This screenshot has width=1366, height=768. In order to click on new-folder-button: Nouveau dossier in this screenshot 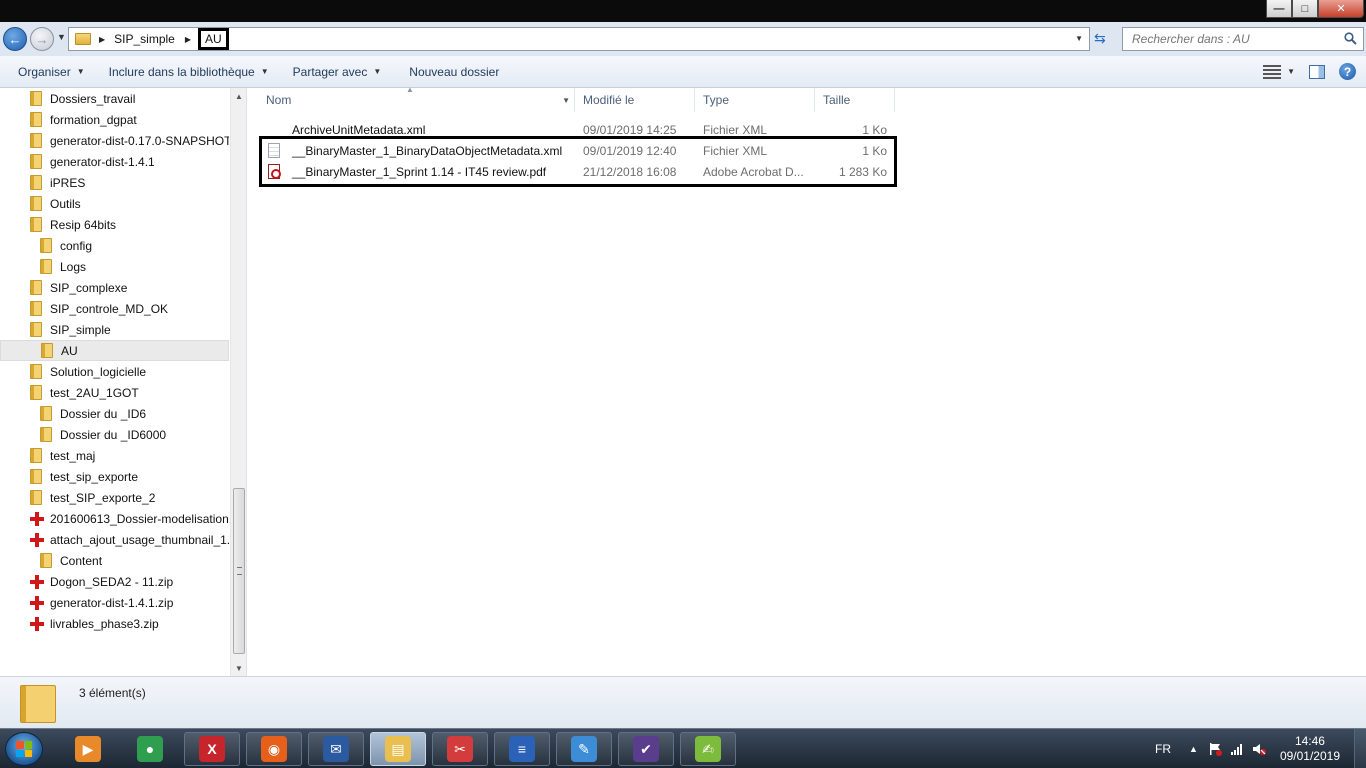, I will do `click(454, 72)`.